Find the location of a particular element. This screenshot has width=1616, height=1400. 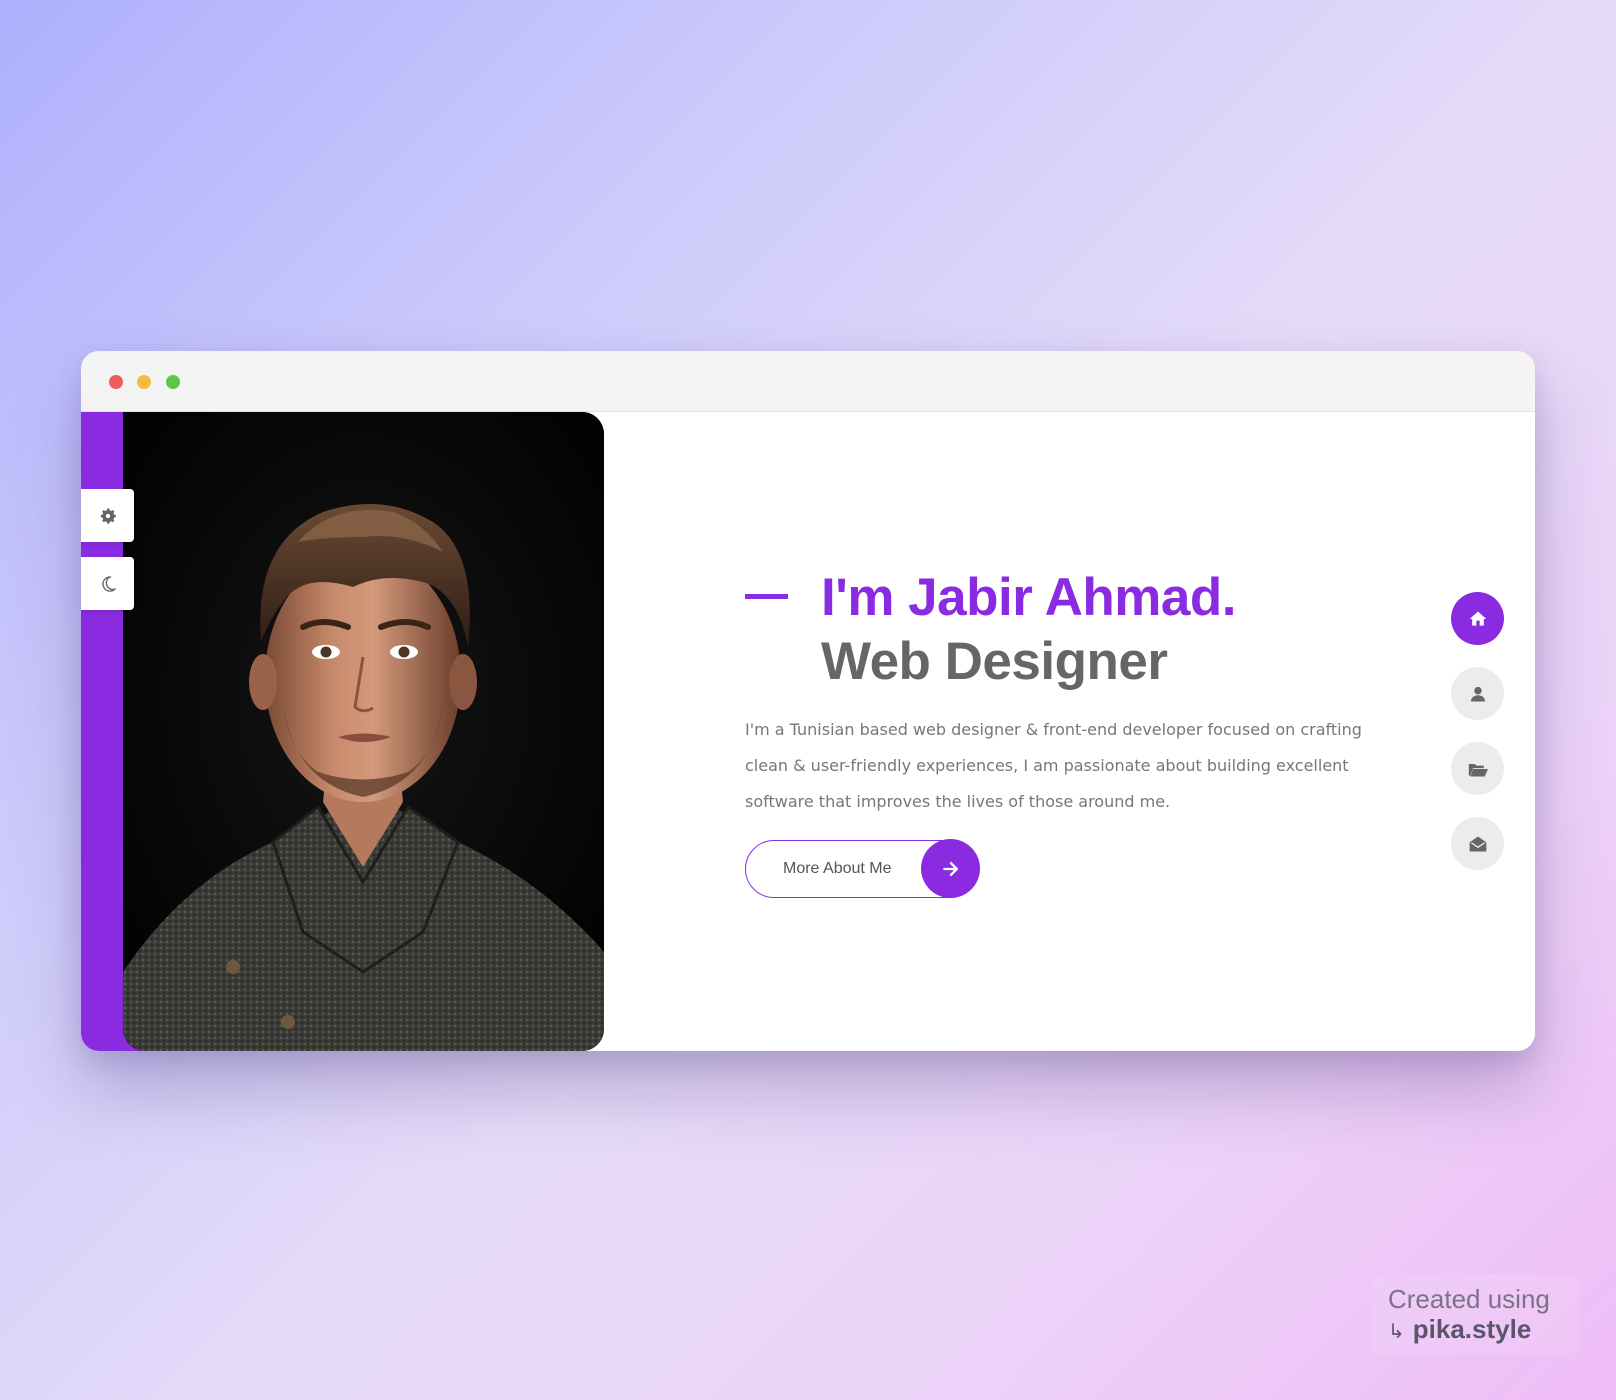

nav-contact-button is located at coordinates (1477, 843).